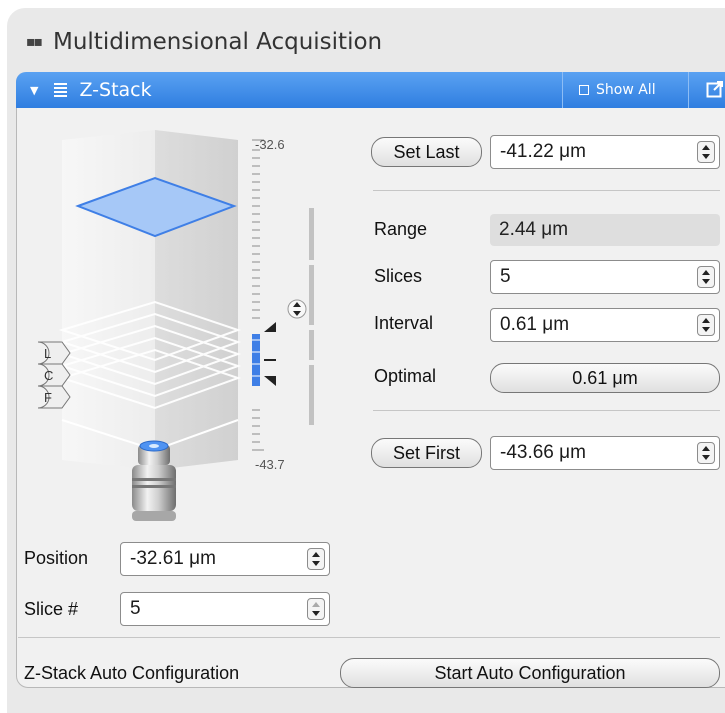 The width and height of the screenshot is (725, 713). What do you see at coordinates (225, 559) in the screenshot?
I see `position-field: -32.61 μm` at bounding box center [225, 559].